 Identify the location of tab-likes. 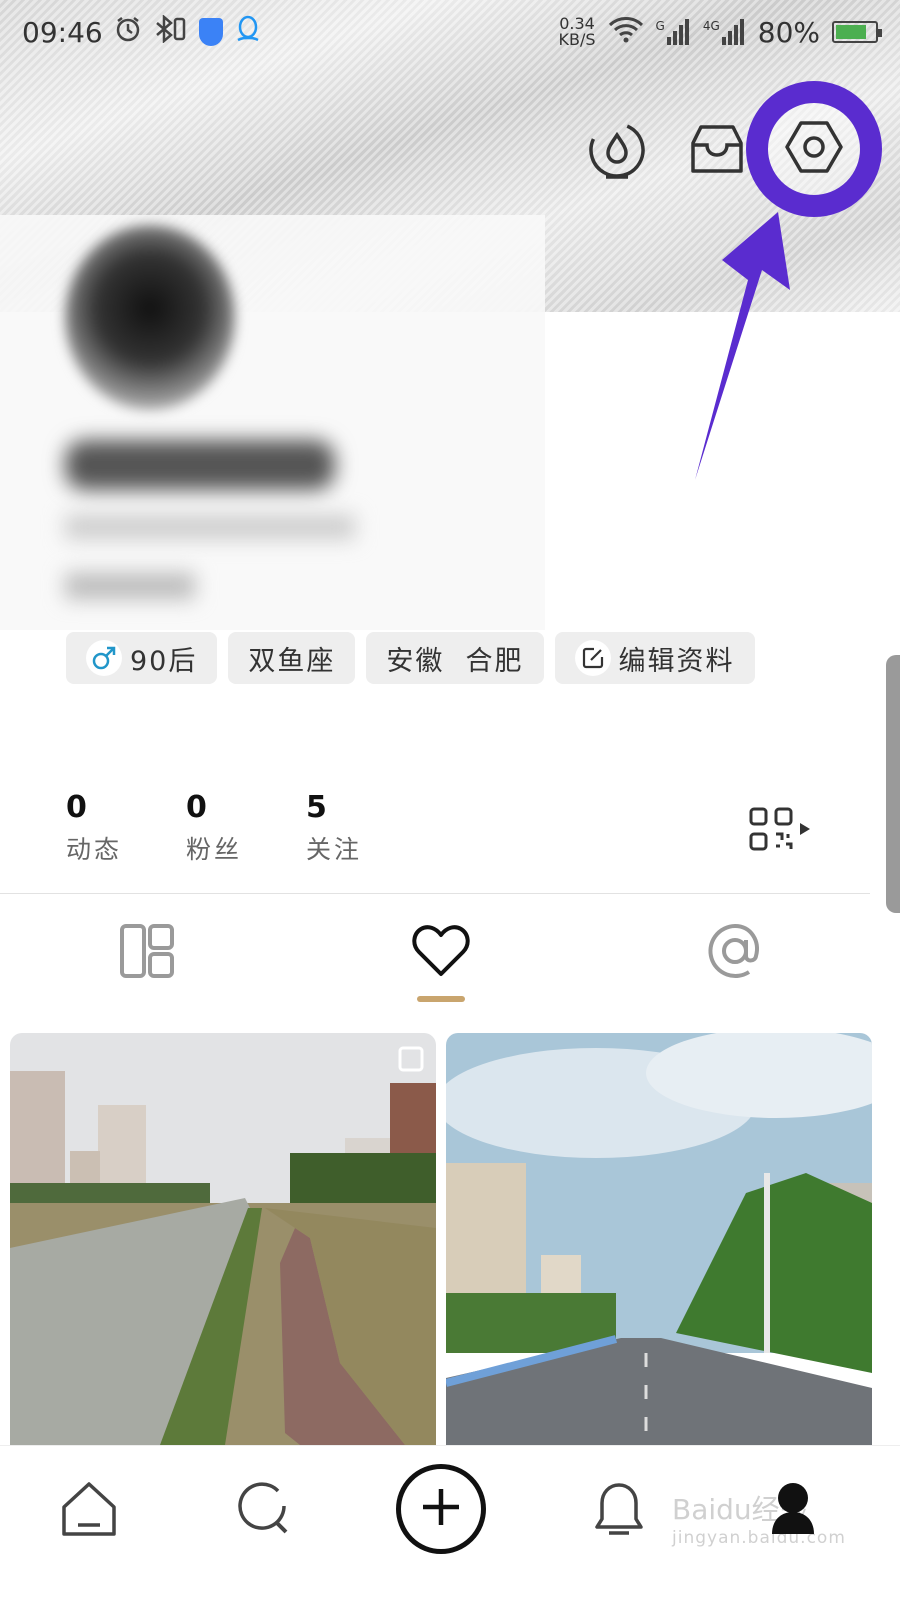
(441, 953).